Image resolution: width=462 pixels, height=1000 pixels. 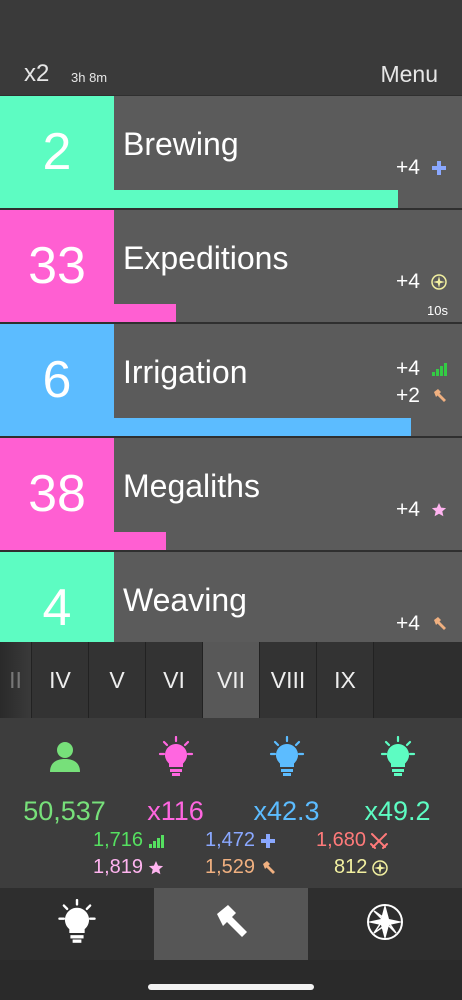 What do you see at coordinates (57, 380) in the screenshot?
I see `level-badge: 6` at bounding box center [57, 380].